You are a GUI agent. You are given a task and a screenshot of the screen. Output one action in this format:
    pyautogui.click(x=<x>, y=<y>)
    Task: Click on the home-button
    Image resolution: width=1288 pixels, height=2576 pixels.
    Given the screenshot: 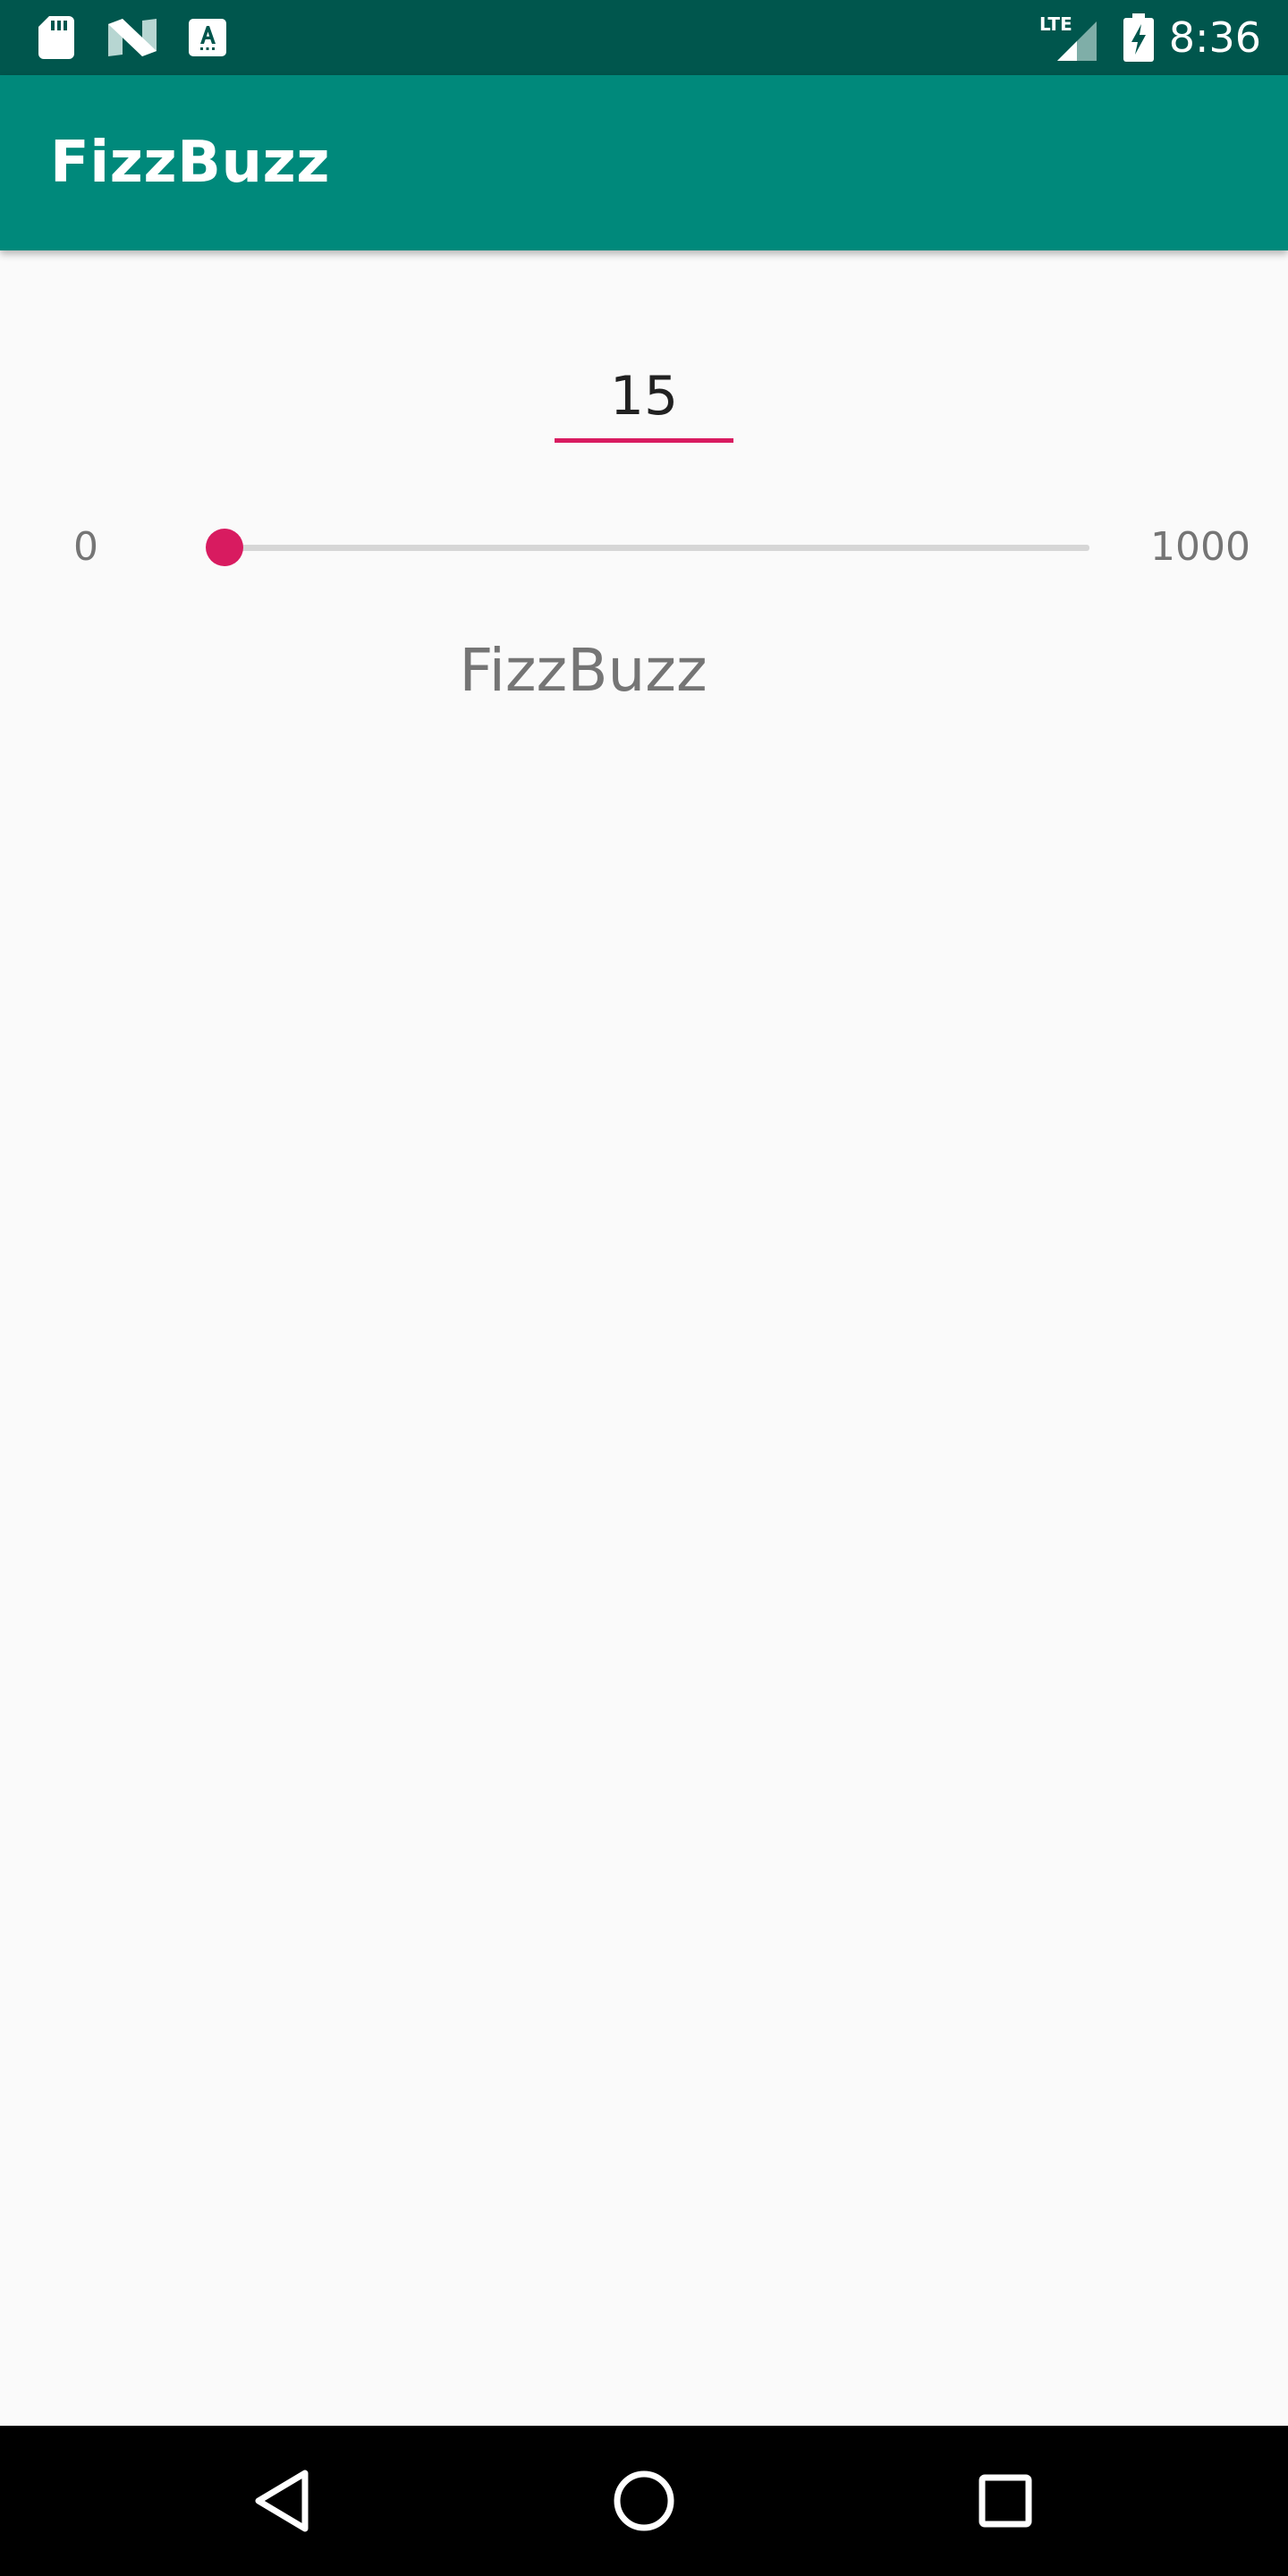 What is the action you would take?
    pyautogui.click(x=644, y=2501)
    